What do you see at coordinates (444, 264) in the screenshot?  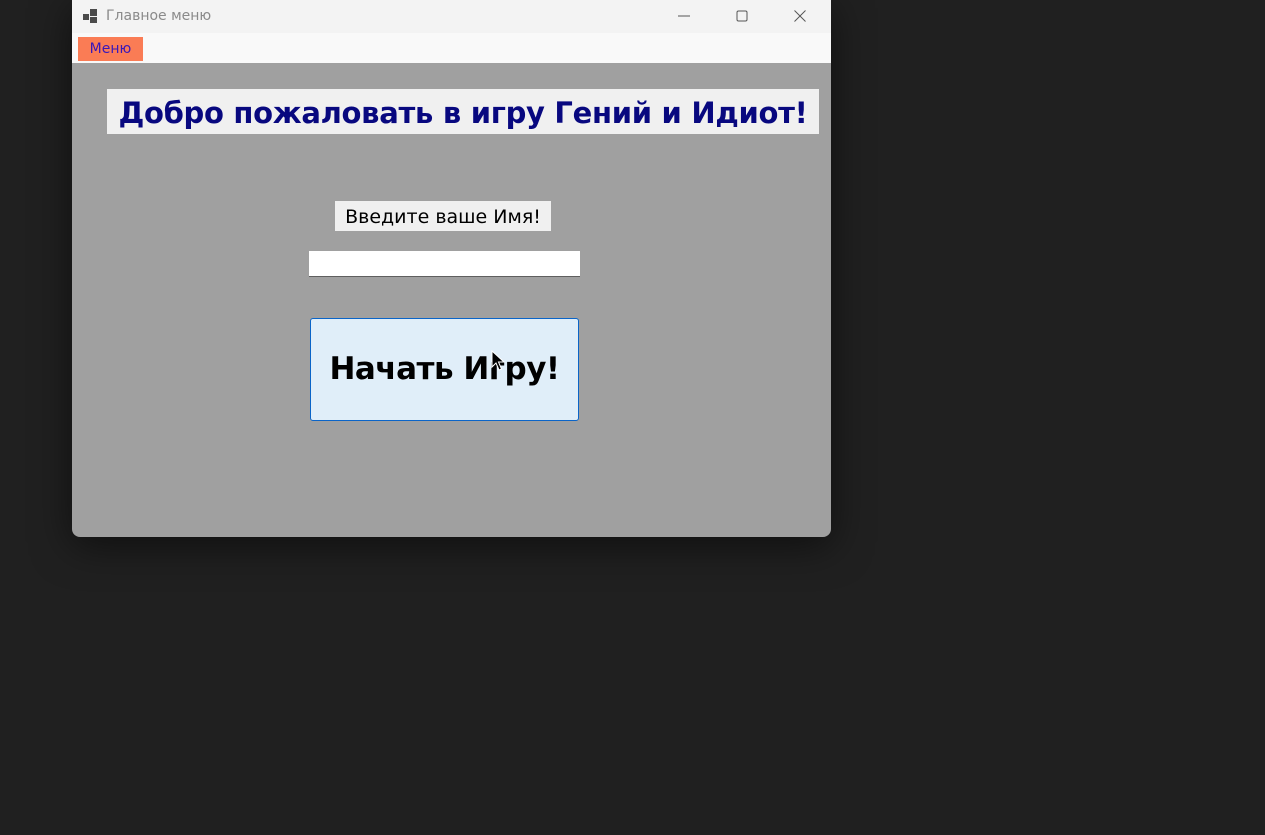 I see `name-input` at bounding box center [444, 264].